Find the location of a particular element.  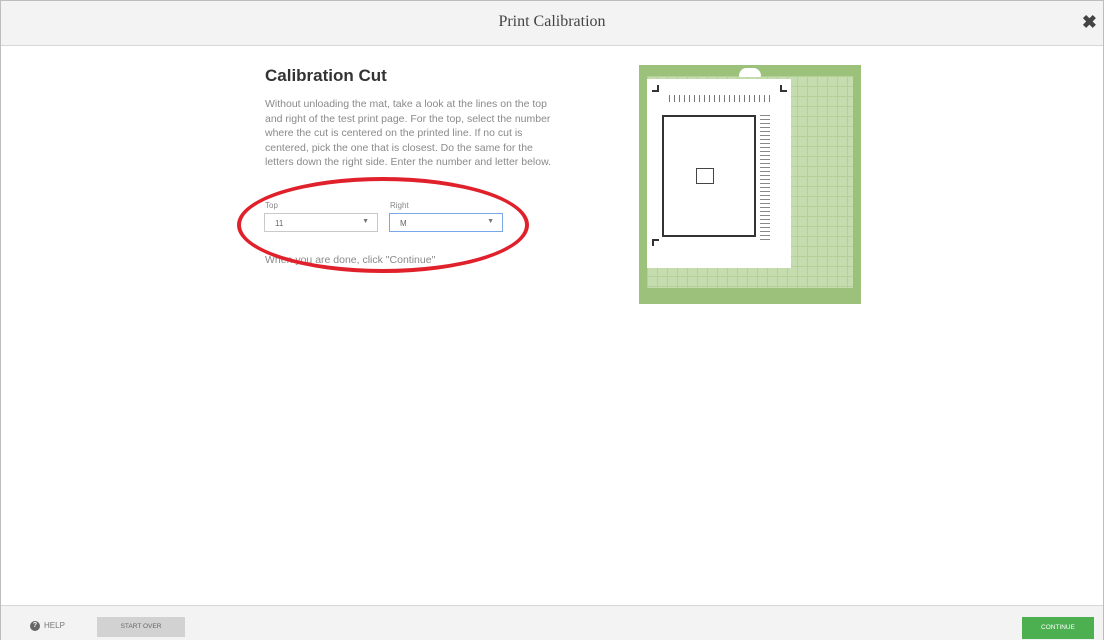

cut-square is located at coordinates (705, 176).